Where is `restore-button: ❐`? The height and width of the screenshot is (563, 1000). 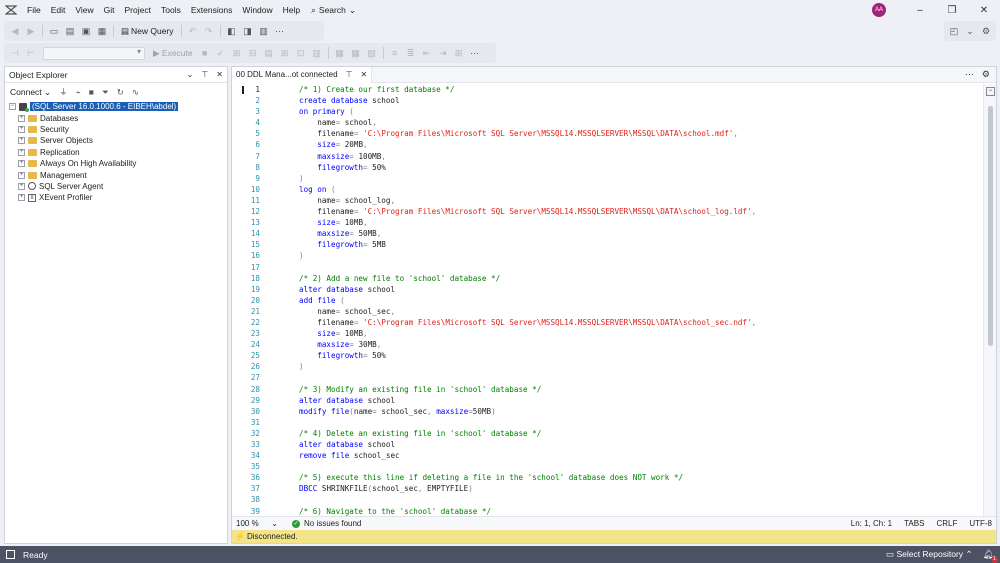
restore-button: ❐ is located at coordinates (952, 10).